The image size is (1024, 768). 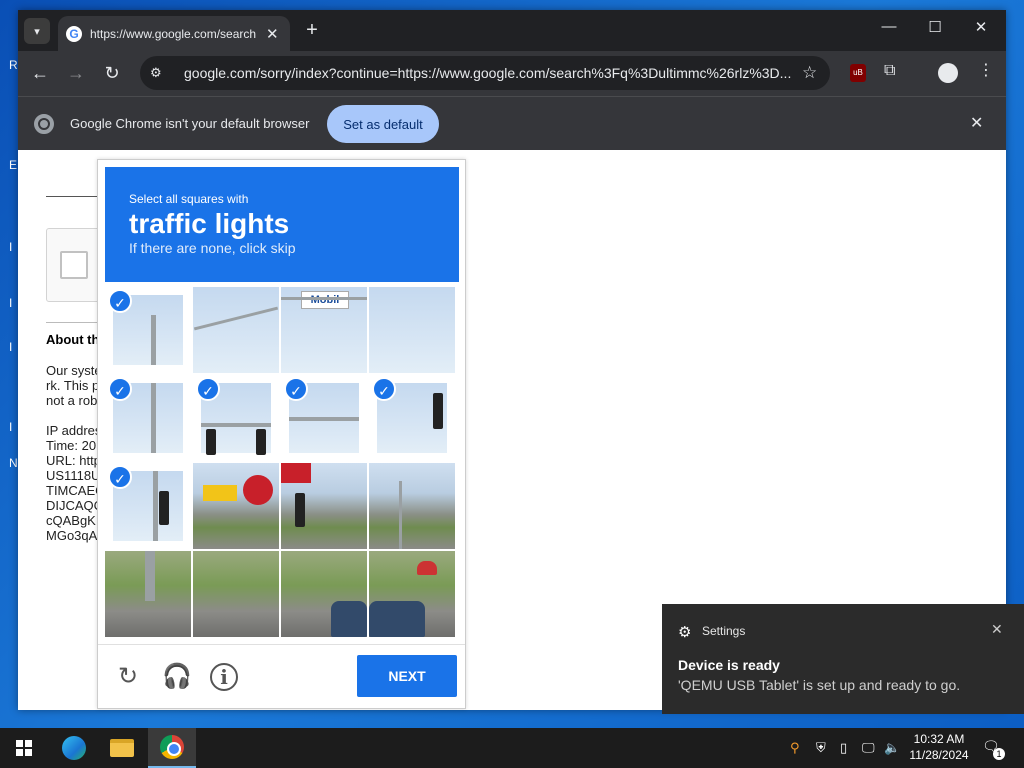 What do you see at coordinates (892, 748) in the screenshot?
I see `volume-muted-icon: 🔈` at bounding box center [892, 748].